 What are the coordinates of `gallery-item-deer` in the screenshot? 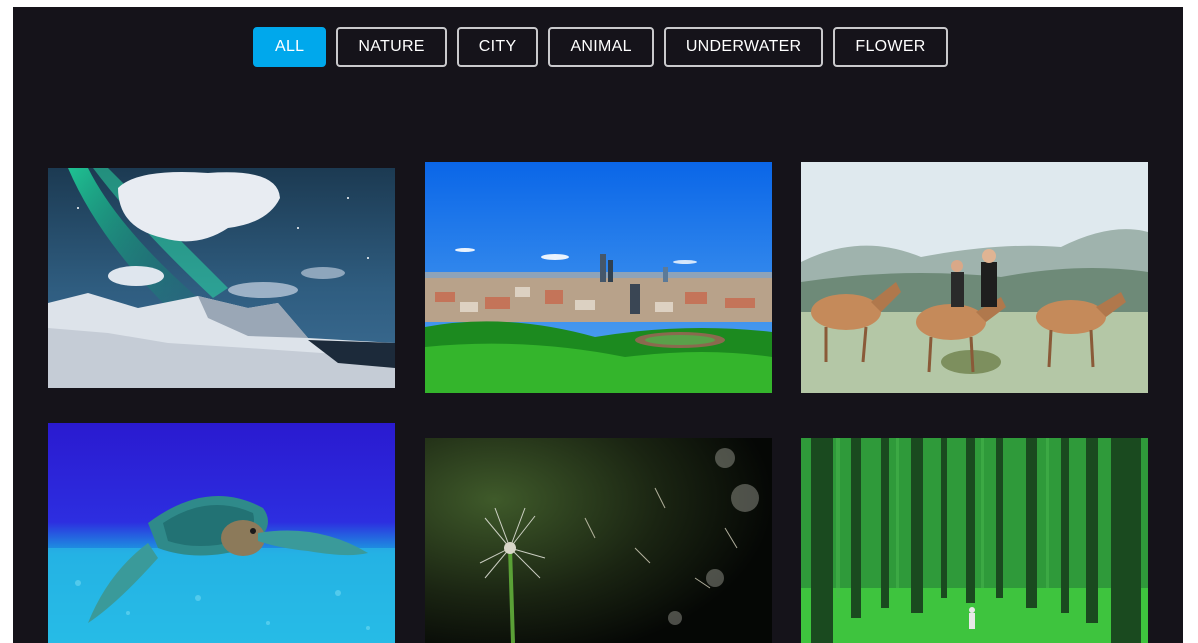 It's located at (974, 277).